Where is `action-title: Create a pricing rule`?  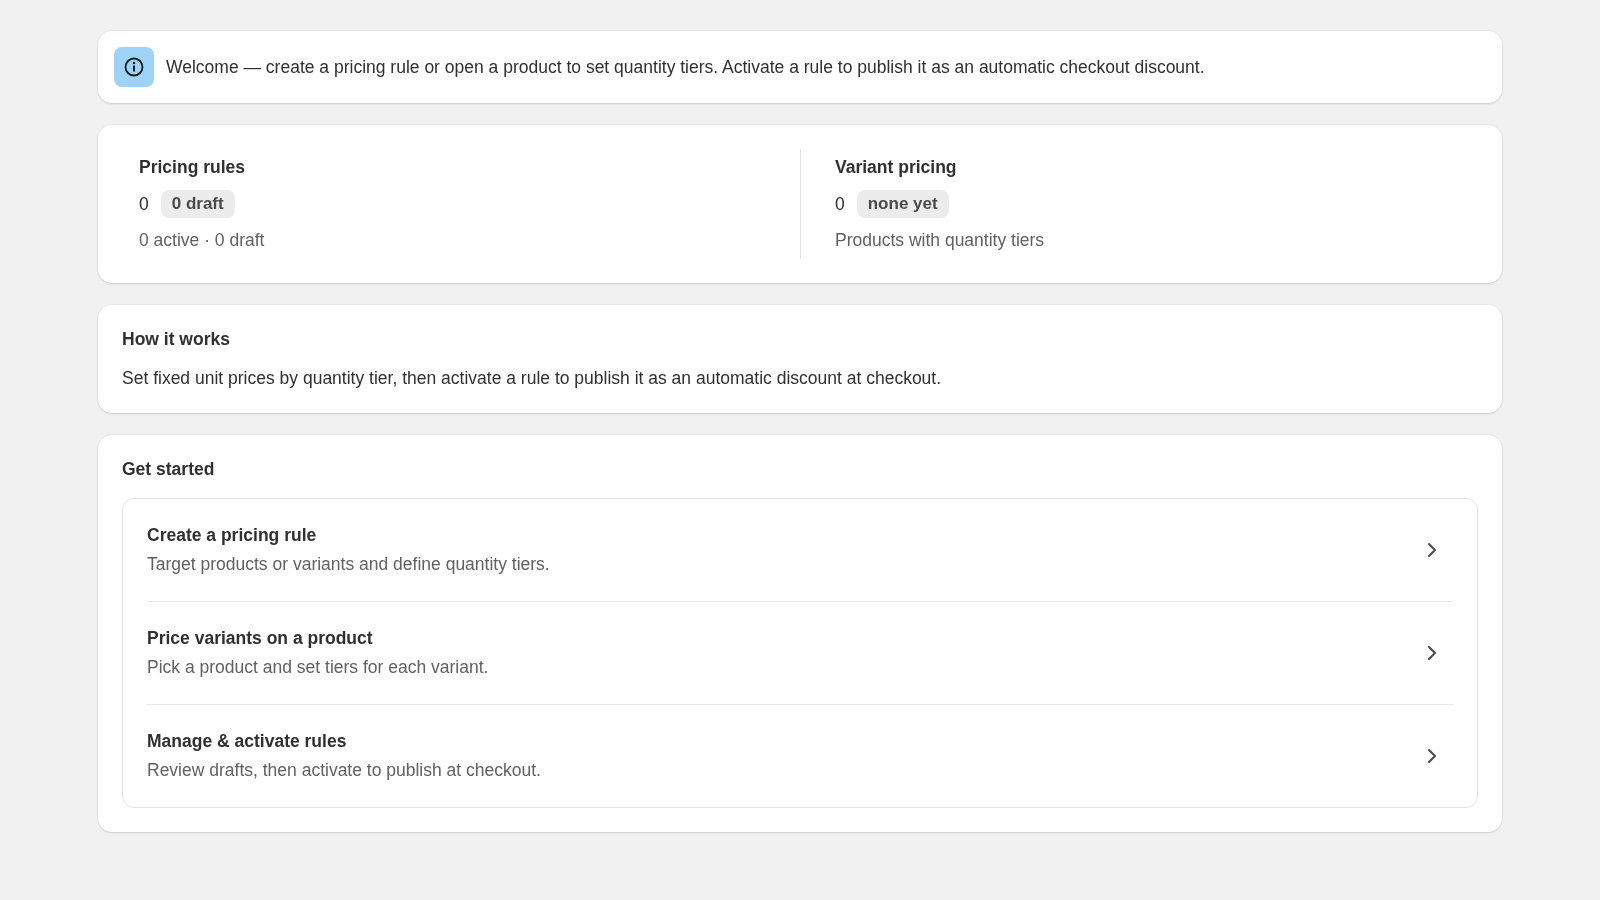 action-title: Create a pricing rule is located at coordinates (232, 535).